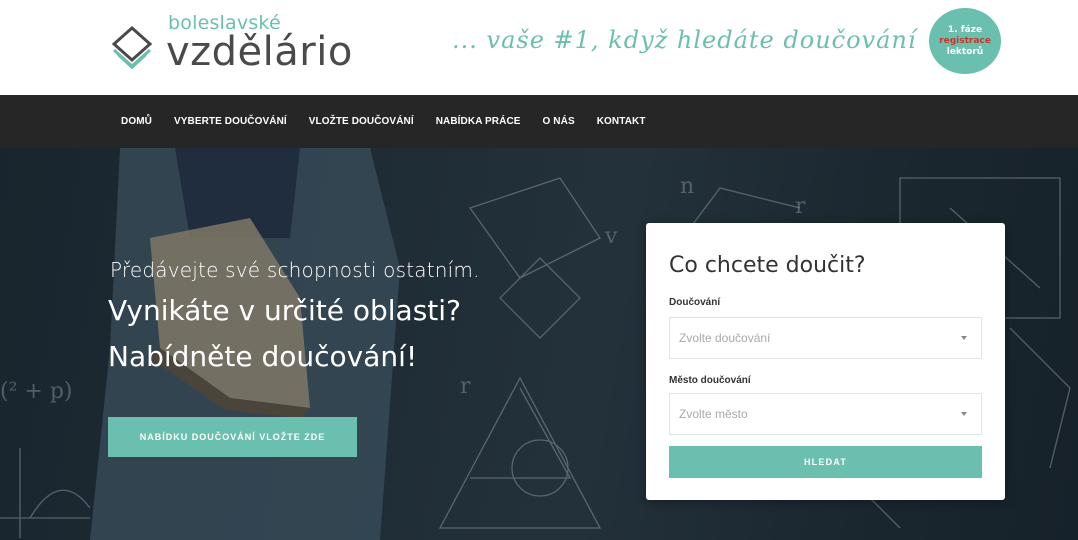 The width and height of the screenshot is (1078, 540). What do you see at coordinates (825, 414) in the screenshot?
I see `city-select: Zvolte město` at bounding box center [825, 414].